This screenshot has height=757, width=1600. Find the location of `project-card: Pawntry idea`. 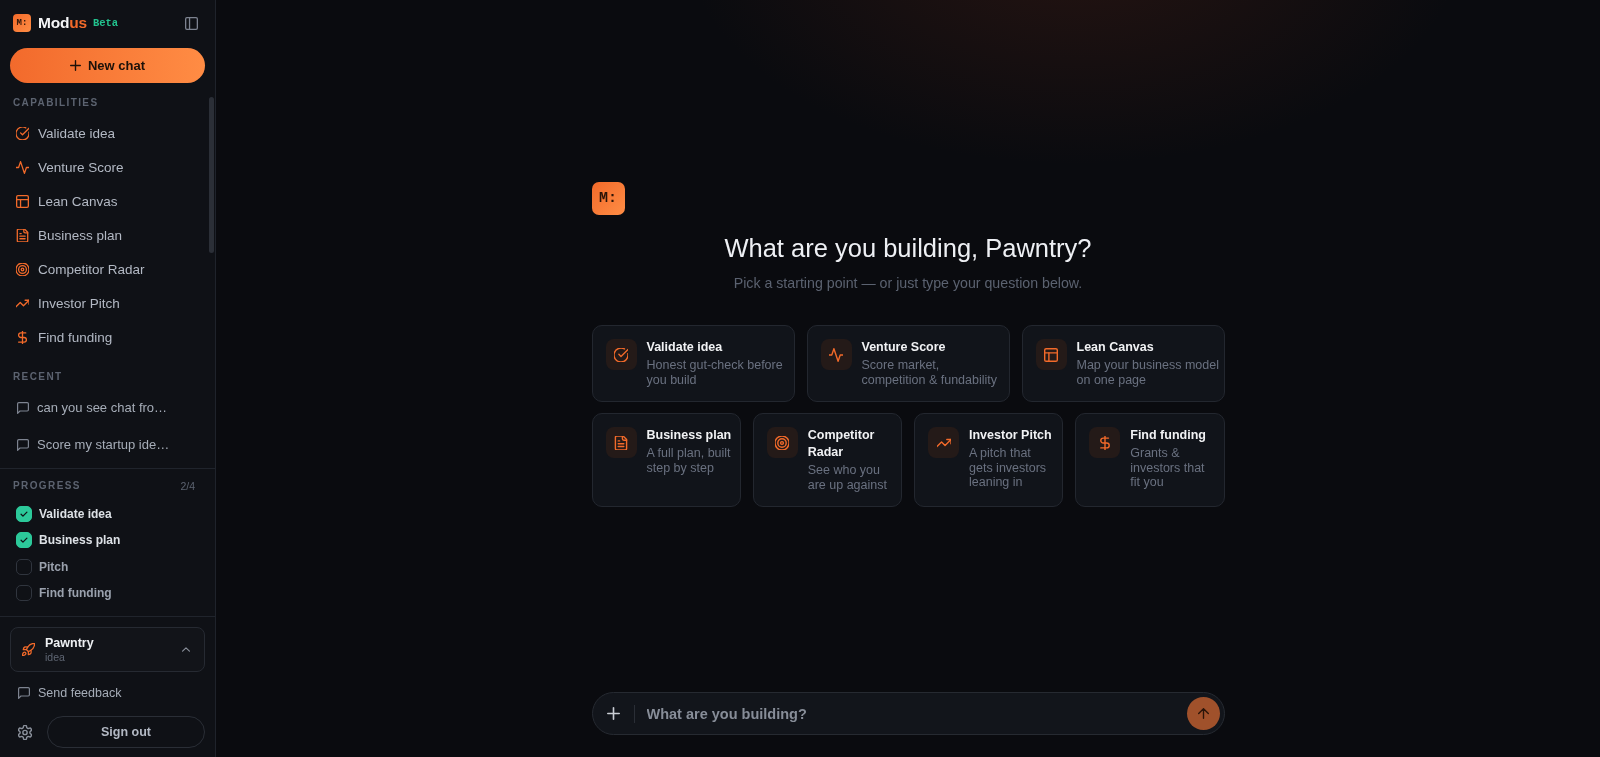

project-card: Pawntry idea is located at coordinates (107, 650).